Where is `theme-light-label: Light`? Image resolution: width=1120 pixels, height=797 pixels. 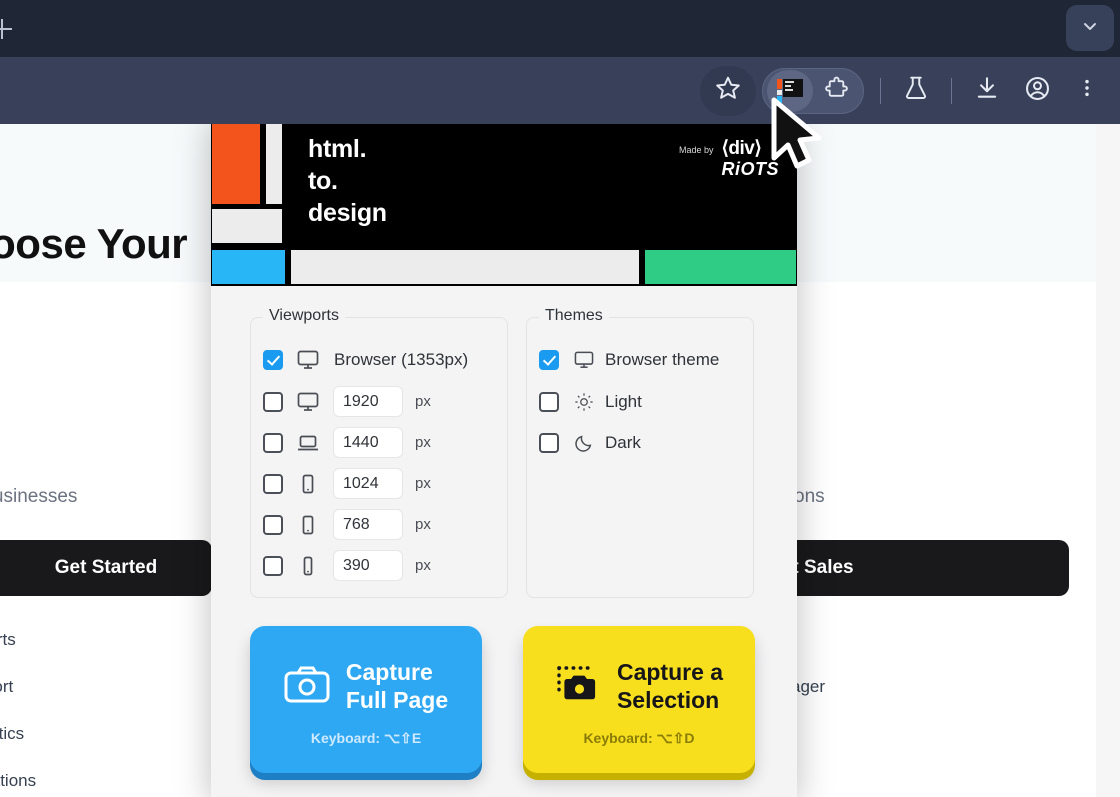
theme-light-label: Light is located at coordinates (623, 401).